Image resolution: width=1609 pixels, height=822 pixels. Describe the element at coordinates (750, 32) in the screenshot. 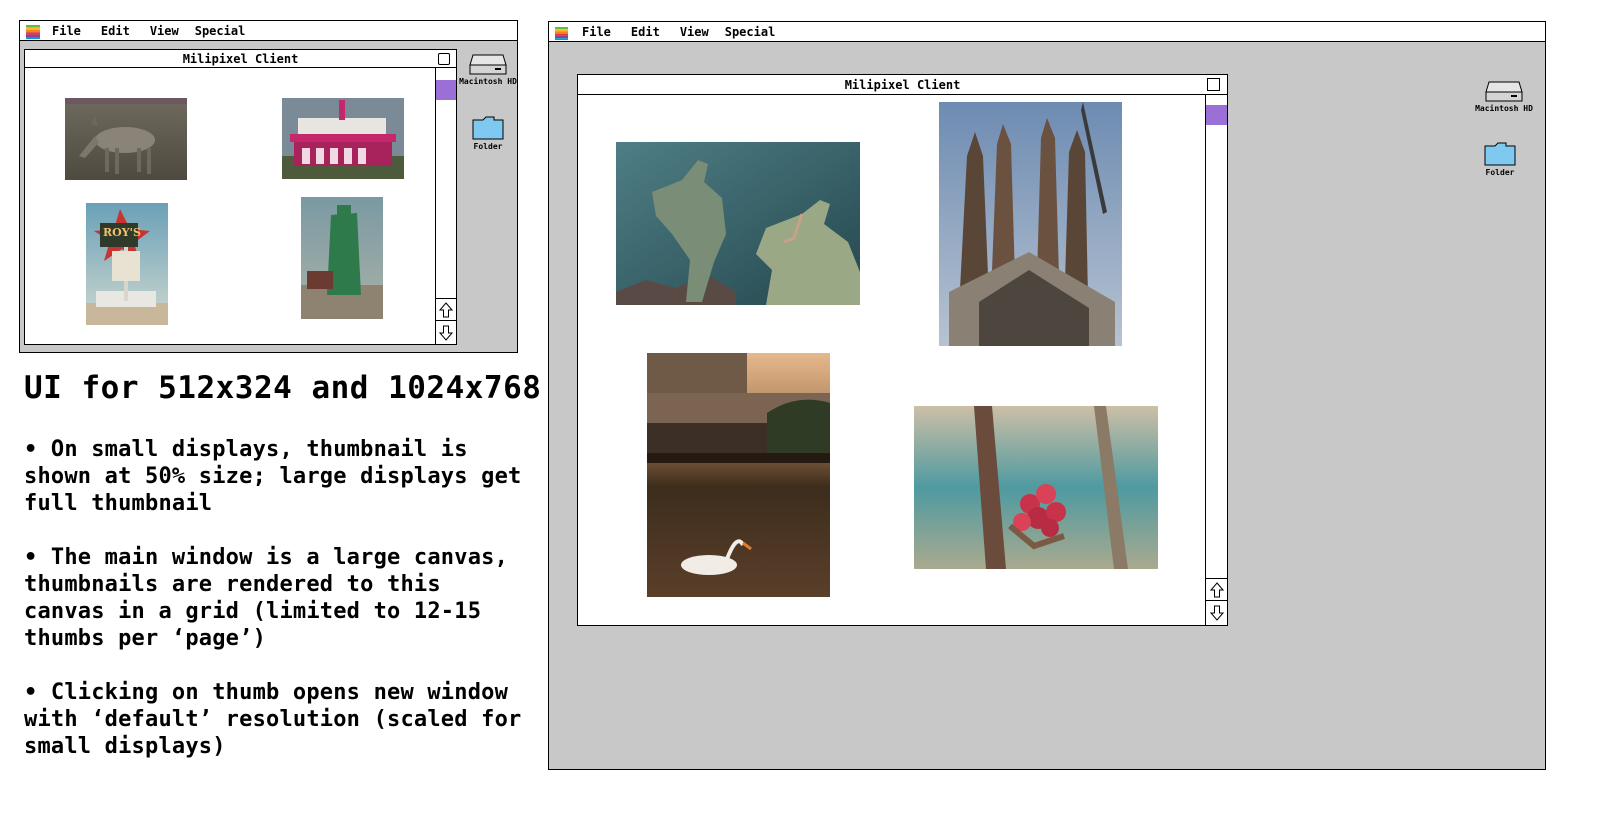

I see `menu-special-large: Special` at that location.